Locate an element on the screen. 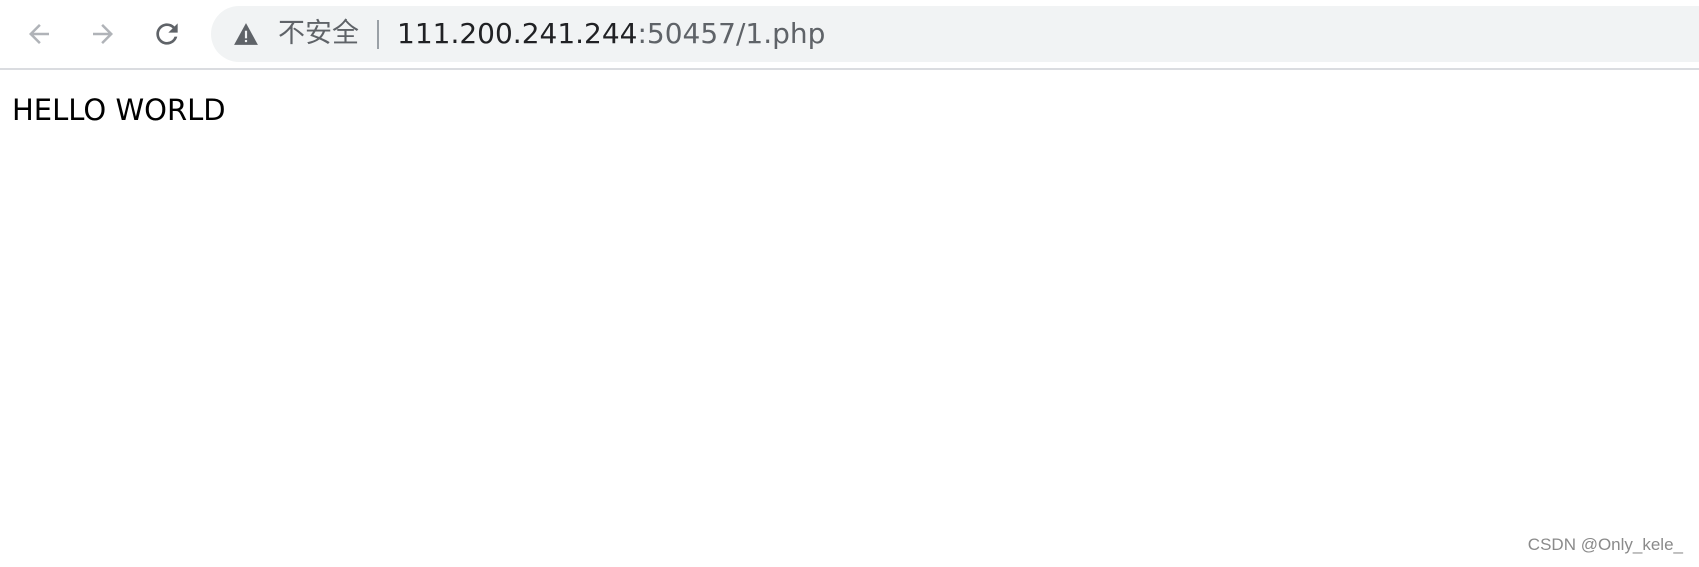  omnibox-container: 不安全 111.200.241.244:50457/1.php is located at coordinates (849, 35).